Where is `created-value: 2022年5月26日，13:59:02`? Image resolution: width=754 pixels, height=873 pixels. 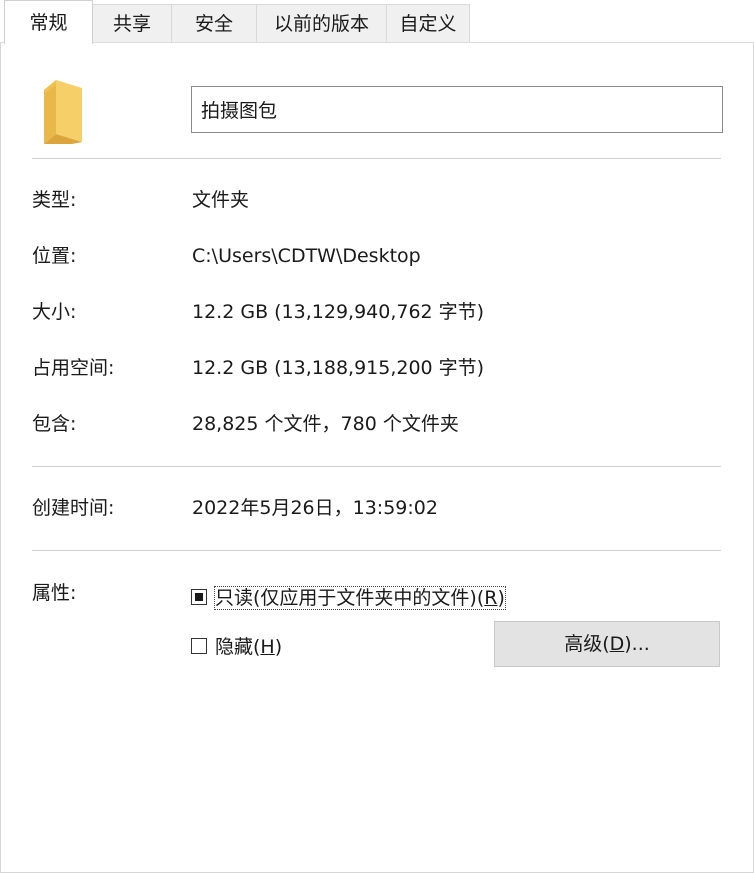
created-value: 2022年5月26日，13:59:02 is located at coordinates (315, 508).